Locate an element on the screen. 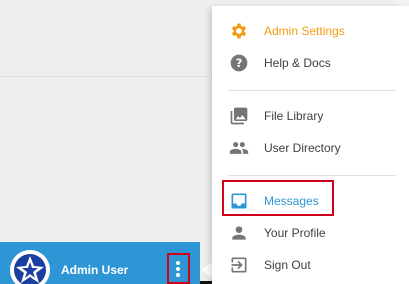 The image size is (409, 284). menu-item-label: User Directory is located at coordinates (302, 148).